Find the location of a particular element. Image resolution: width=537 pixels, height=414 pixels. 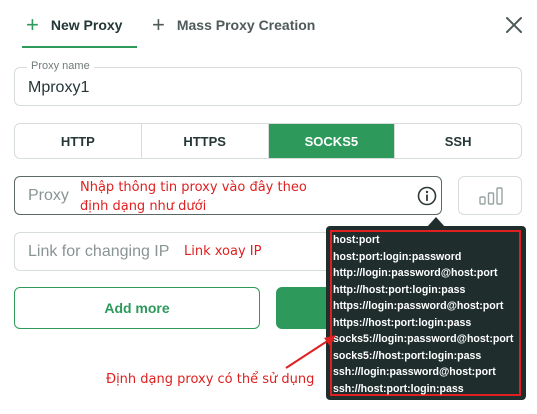

close-icon is located at coordinates (514, 25).